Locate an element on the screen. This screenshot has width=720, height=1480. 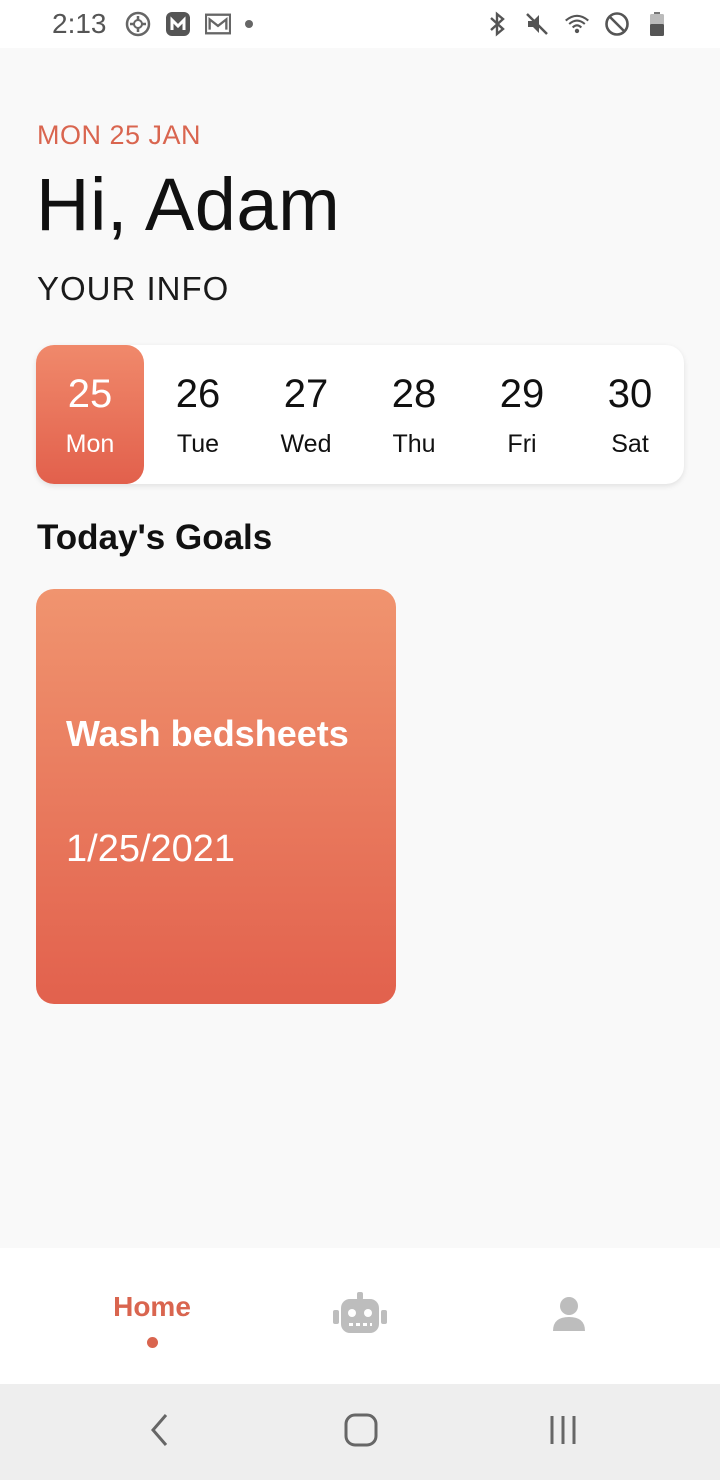
day-name: Mon is located at coordinates (90, 443).